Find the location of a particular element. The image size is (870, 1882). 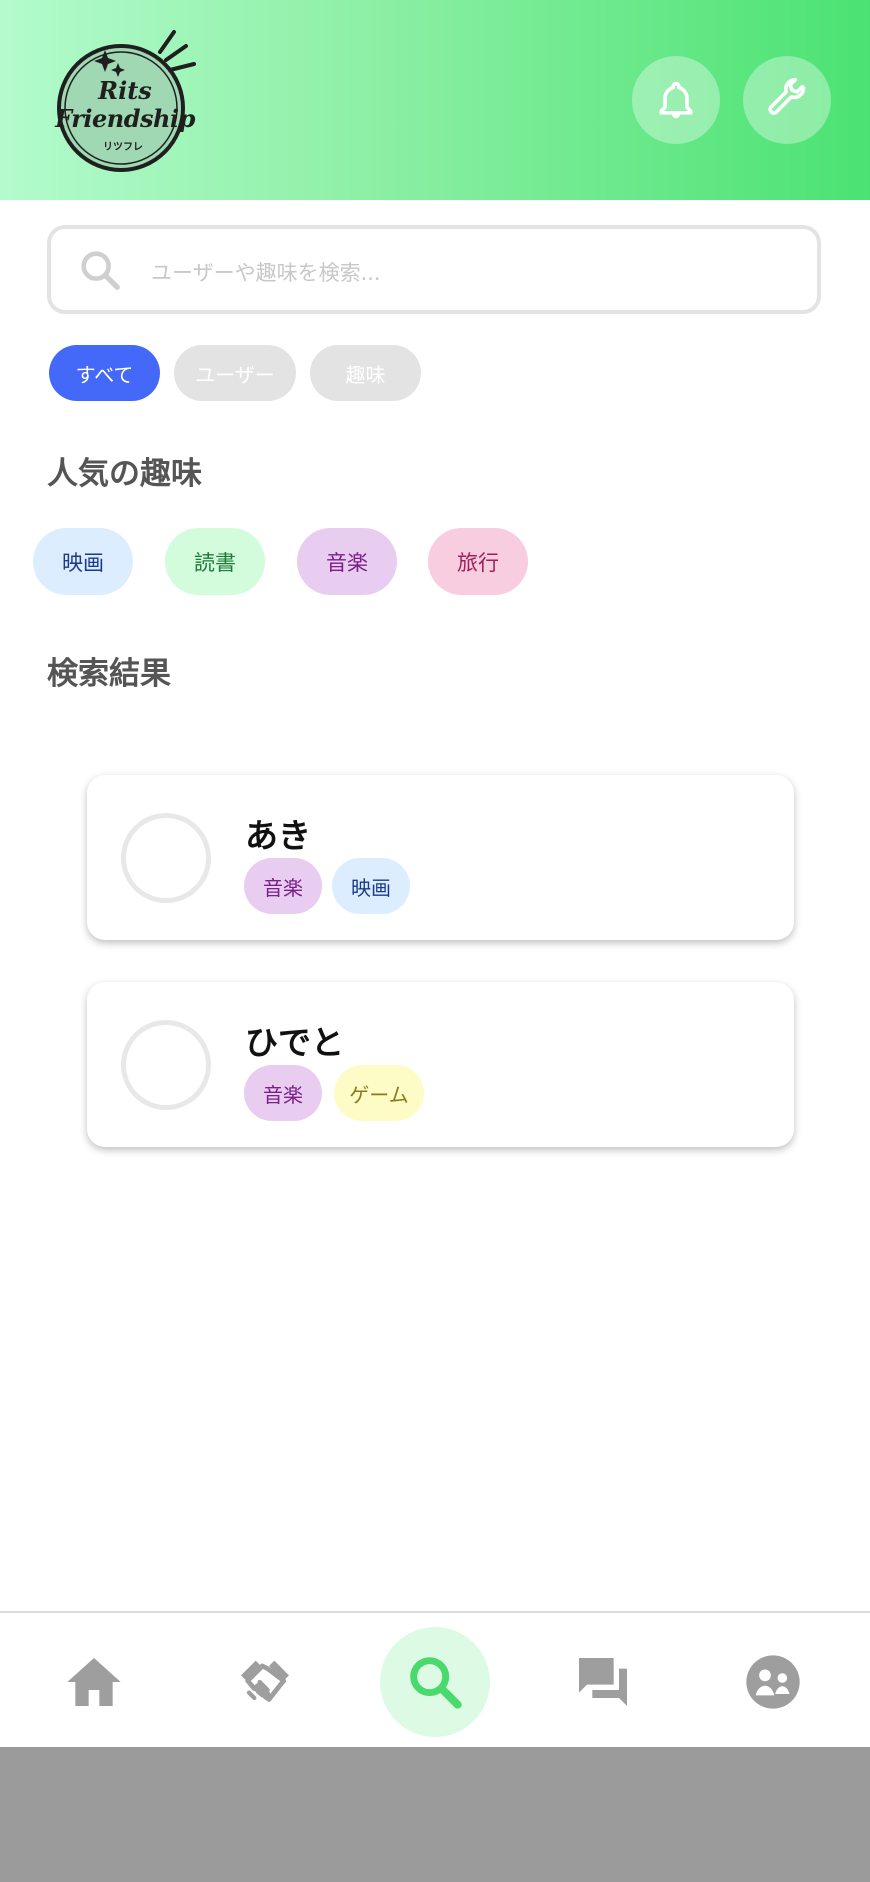

nav-search is located at coordinates (435, 1682).